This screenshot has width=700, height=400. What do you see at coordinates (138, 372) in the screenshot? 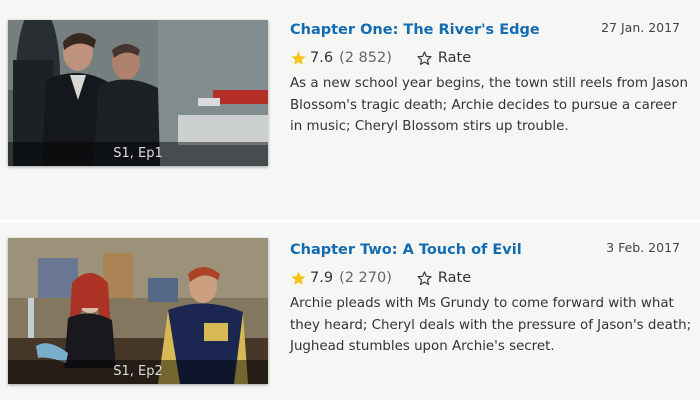
I see `episode-number-label: S1, Ep2` at bounding box center [138, 372].